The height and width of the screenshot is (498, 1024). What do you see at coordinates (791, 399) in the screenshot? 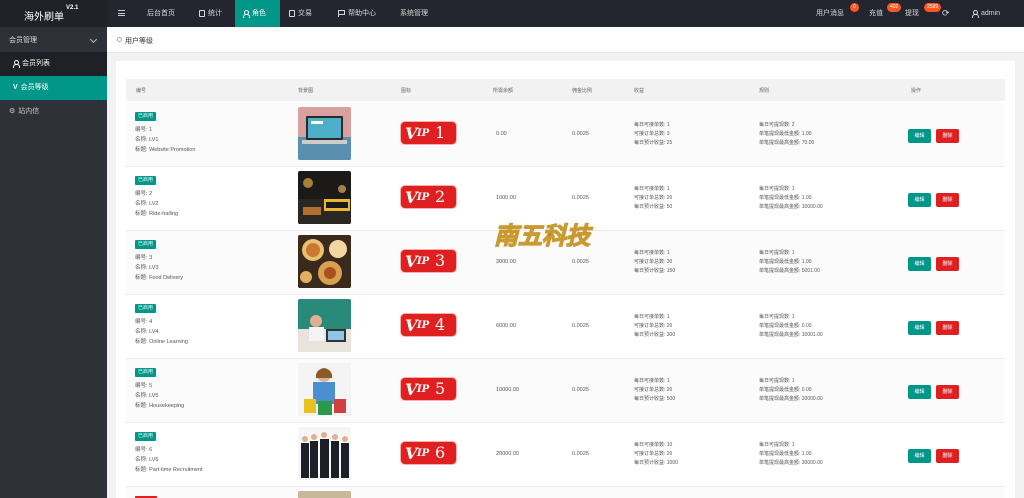
I see `rule-max-withdraw: 单笔提现最高金额: 20000.00` at bounding box center [791, 399].